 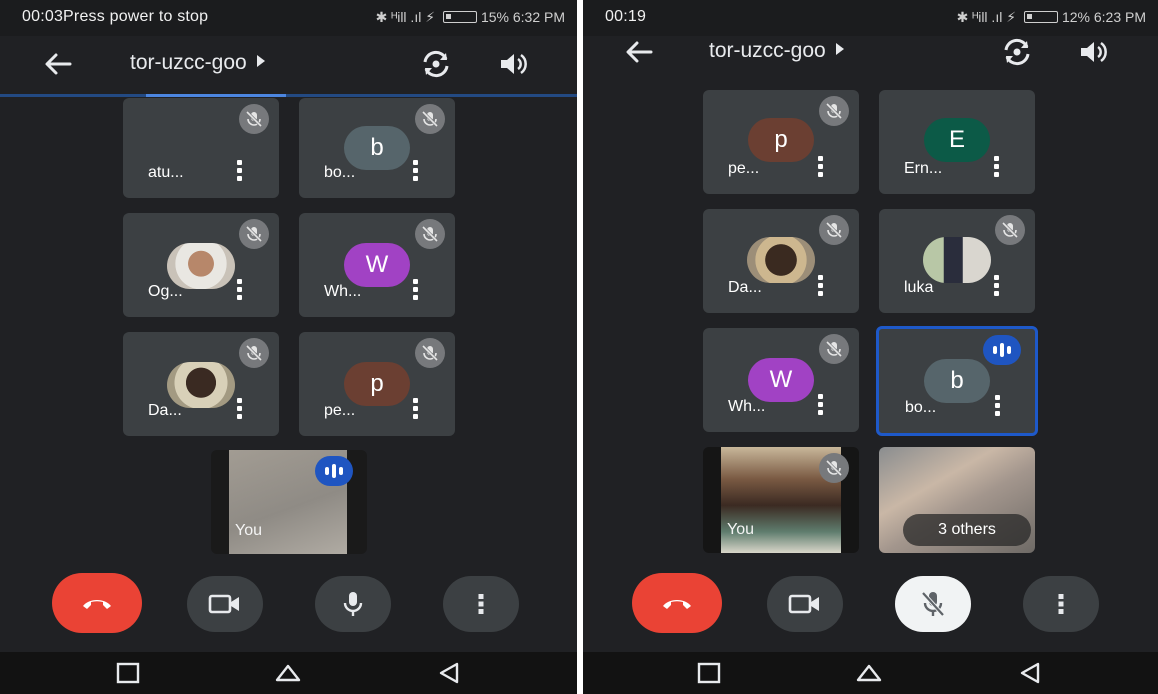 I want to click on others-tile: 3 others, so click(x=957, y=500).